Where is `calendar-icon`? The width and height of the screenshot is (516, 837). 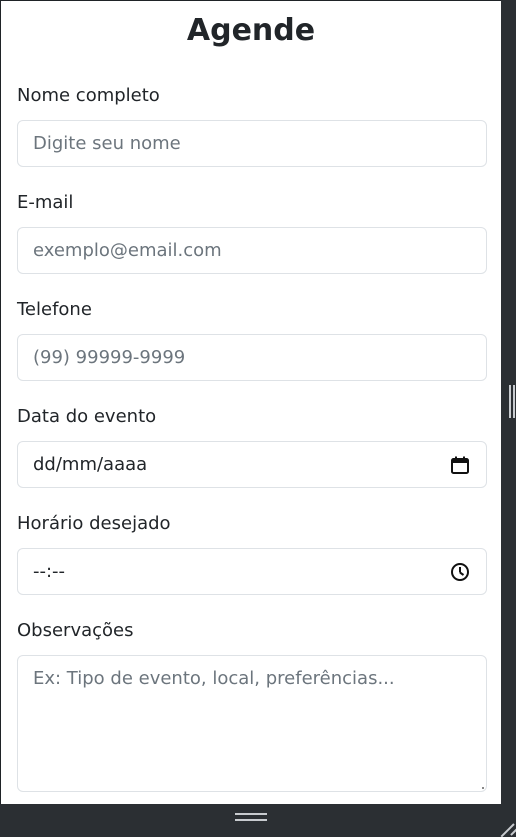 calendar-icon is located at coordinates (460, 465).